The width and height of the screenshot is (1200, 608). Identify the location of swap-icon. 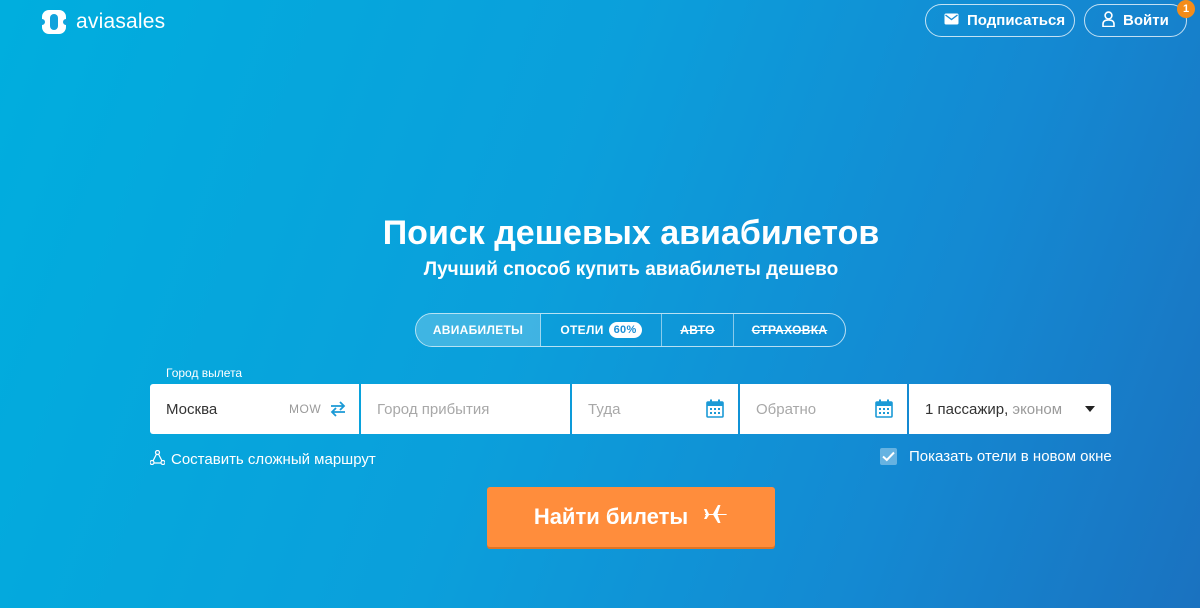
(338, 411).